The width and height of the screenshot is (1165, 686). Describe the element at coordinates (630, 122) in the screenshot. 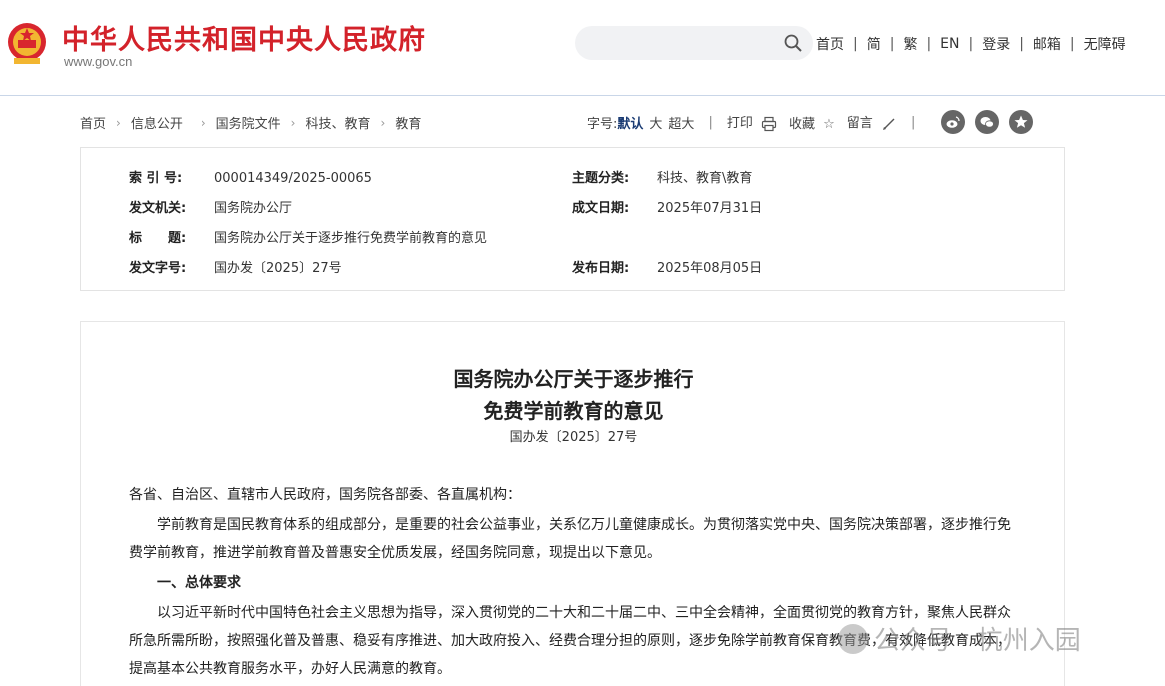

I see `font-size-default: 默认` at that location.